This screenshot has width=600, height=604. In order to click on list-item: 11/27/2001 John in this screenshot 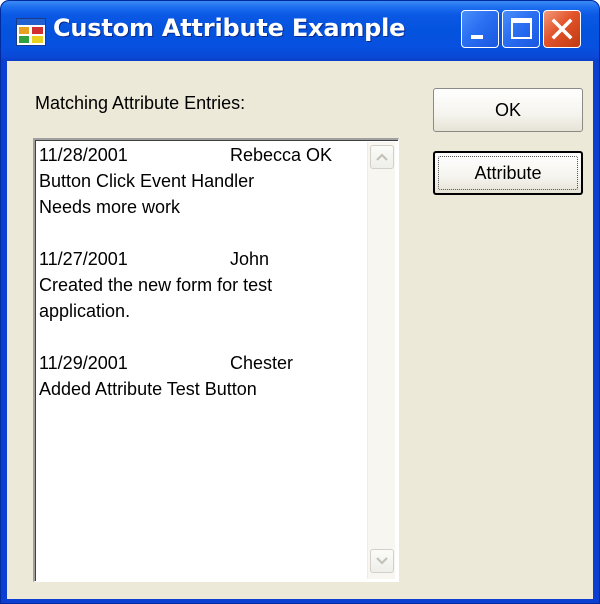, I will do `click(204, 259)`.